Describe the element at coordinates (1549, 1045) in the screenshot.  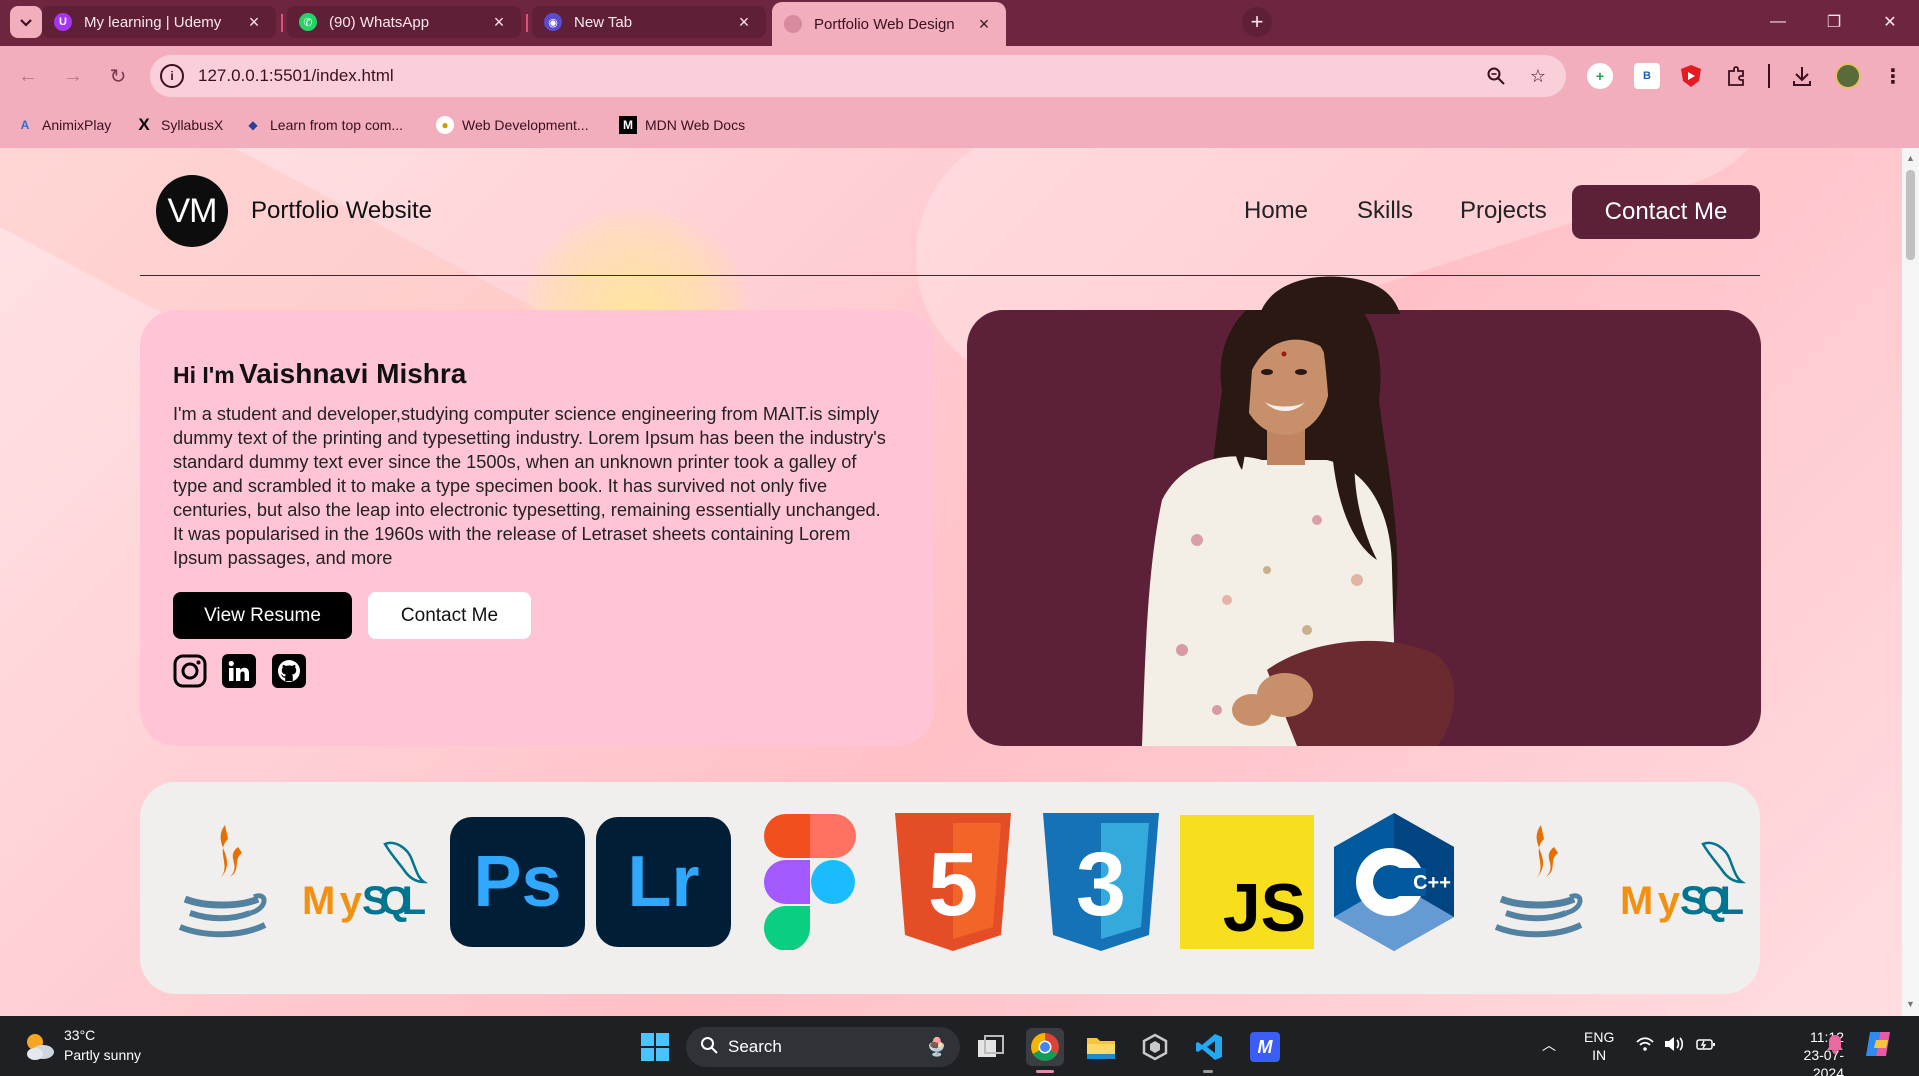
I see `chevron-up-icon: ︿` at that location.